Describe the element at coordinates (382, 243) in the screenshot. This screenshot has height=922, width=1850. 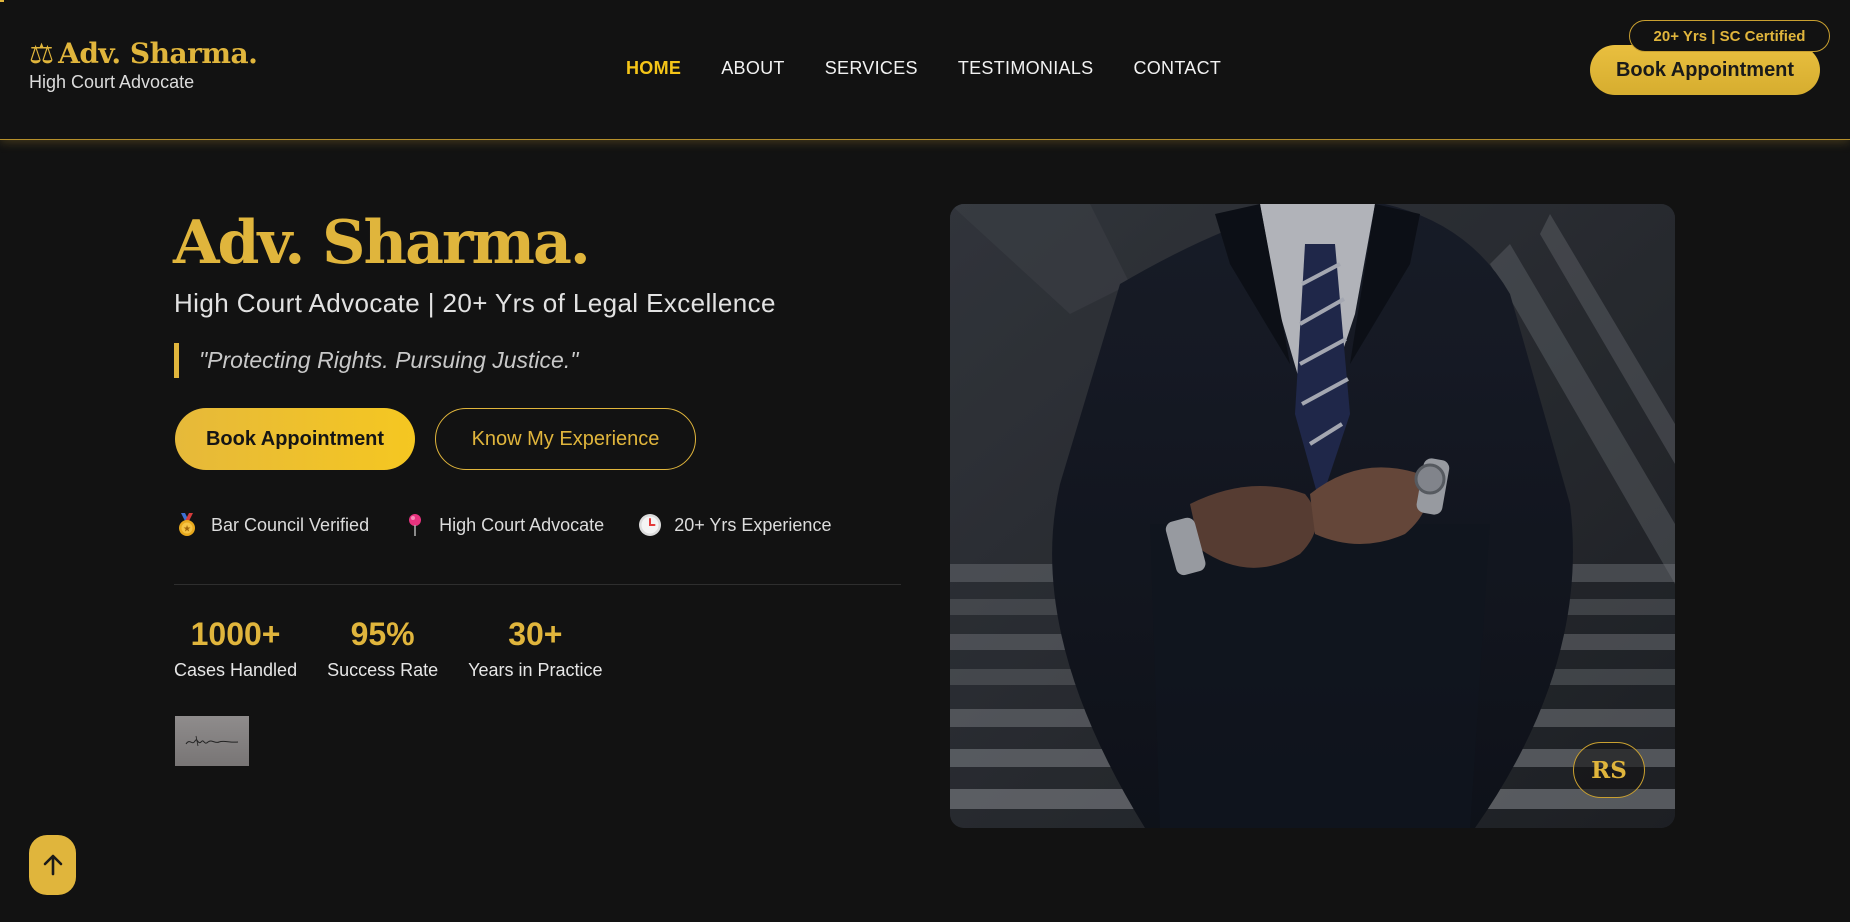
I see `hero-title: Adv. Sharma.` at that location.